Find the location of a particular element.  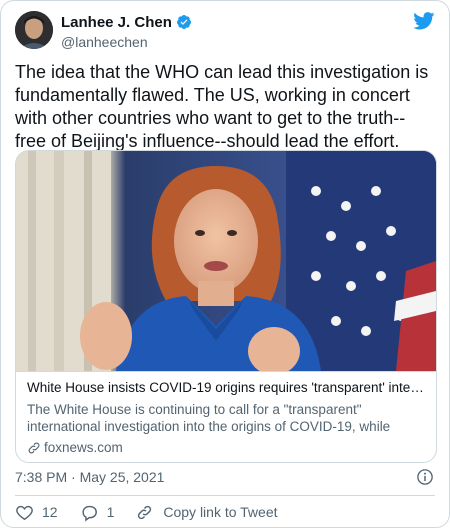

copy-link-button: Copy link to Tweet is located at coordinates (207, 512).